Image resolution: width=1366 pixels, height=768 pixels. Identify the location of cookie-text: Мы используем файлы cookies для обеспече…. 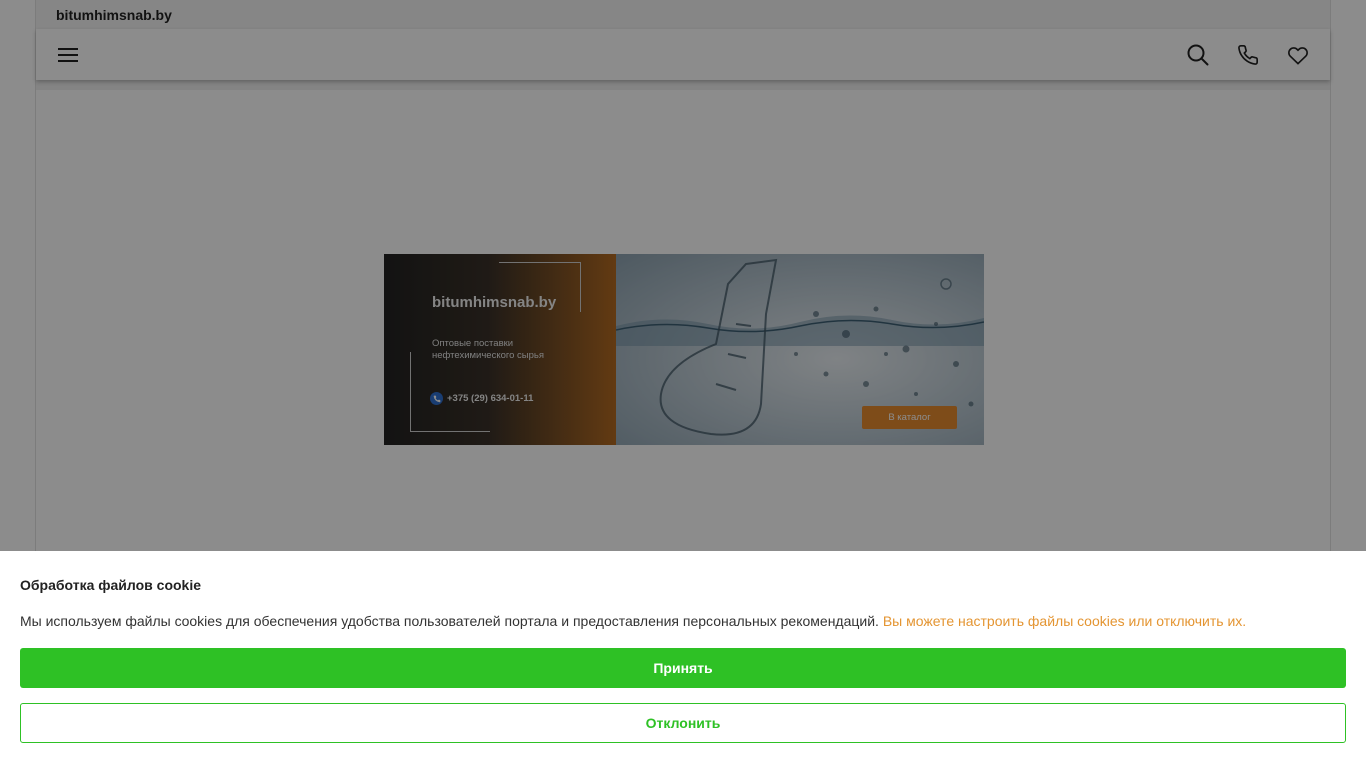
(633, 621).